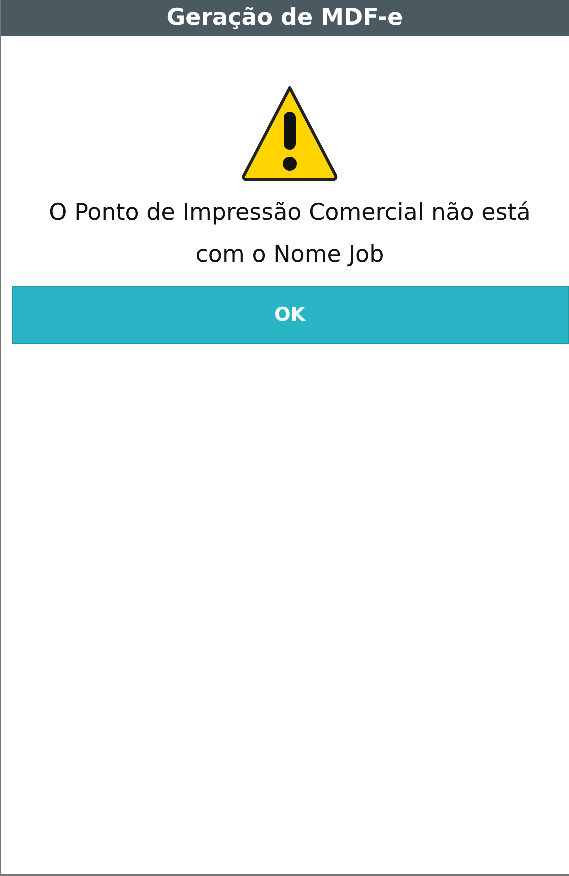  What do you see at coordinates (290, 234) in the screenshot?
I see `alert-message: O Ponto de Impressão Comercial não está com o Nome Job` at bounding box center [290, 234].